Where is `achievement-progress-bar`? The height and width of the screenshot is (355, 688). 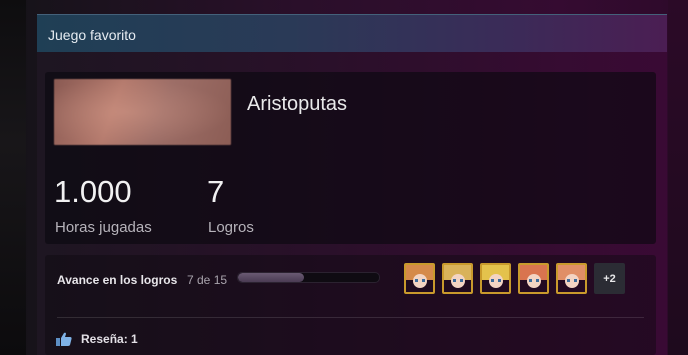 achievement-progress-bar is located at coordinates (308, 277).